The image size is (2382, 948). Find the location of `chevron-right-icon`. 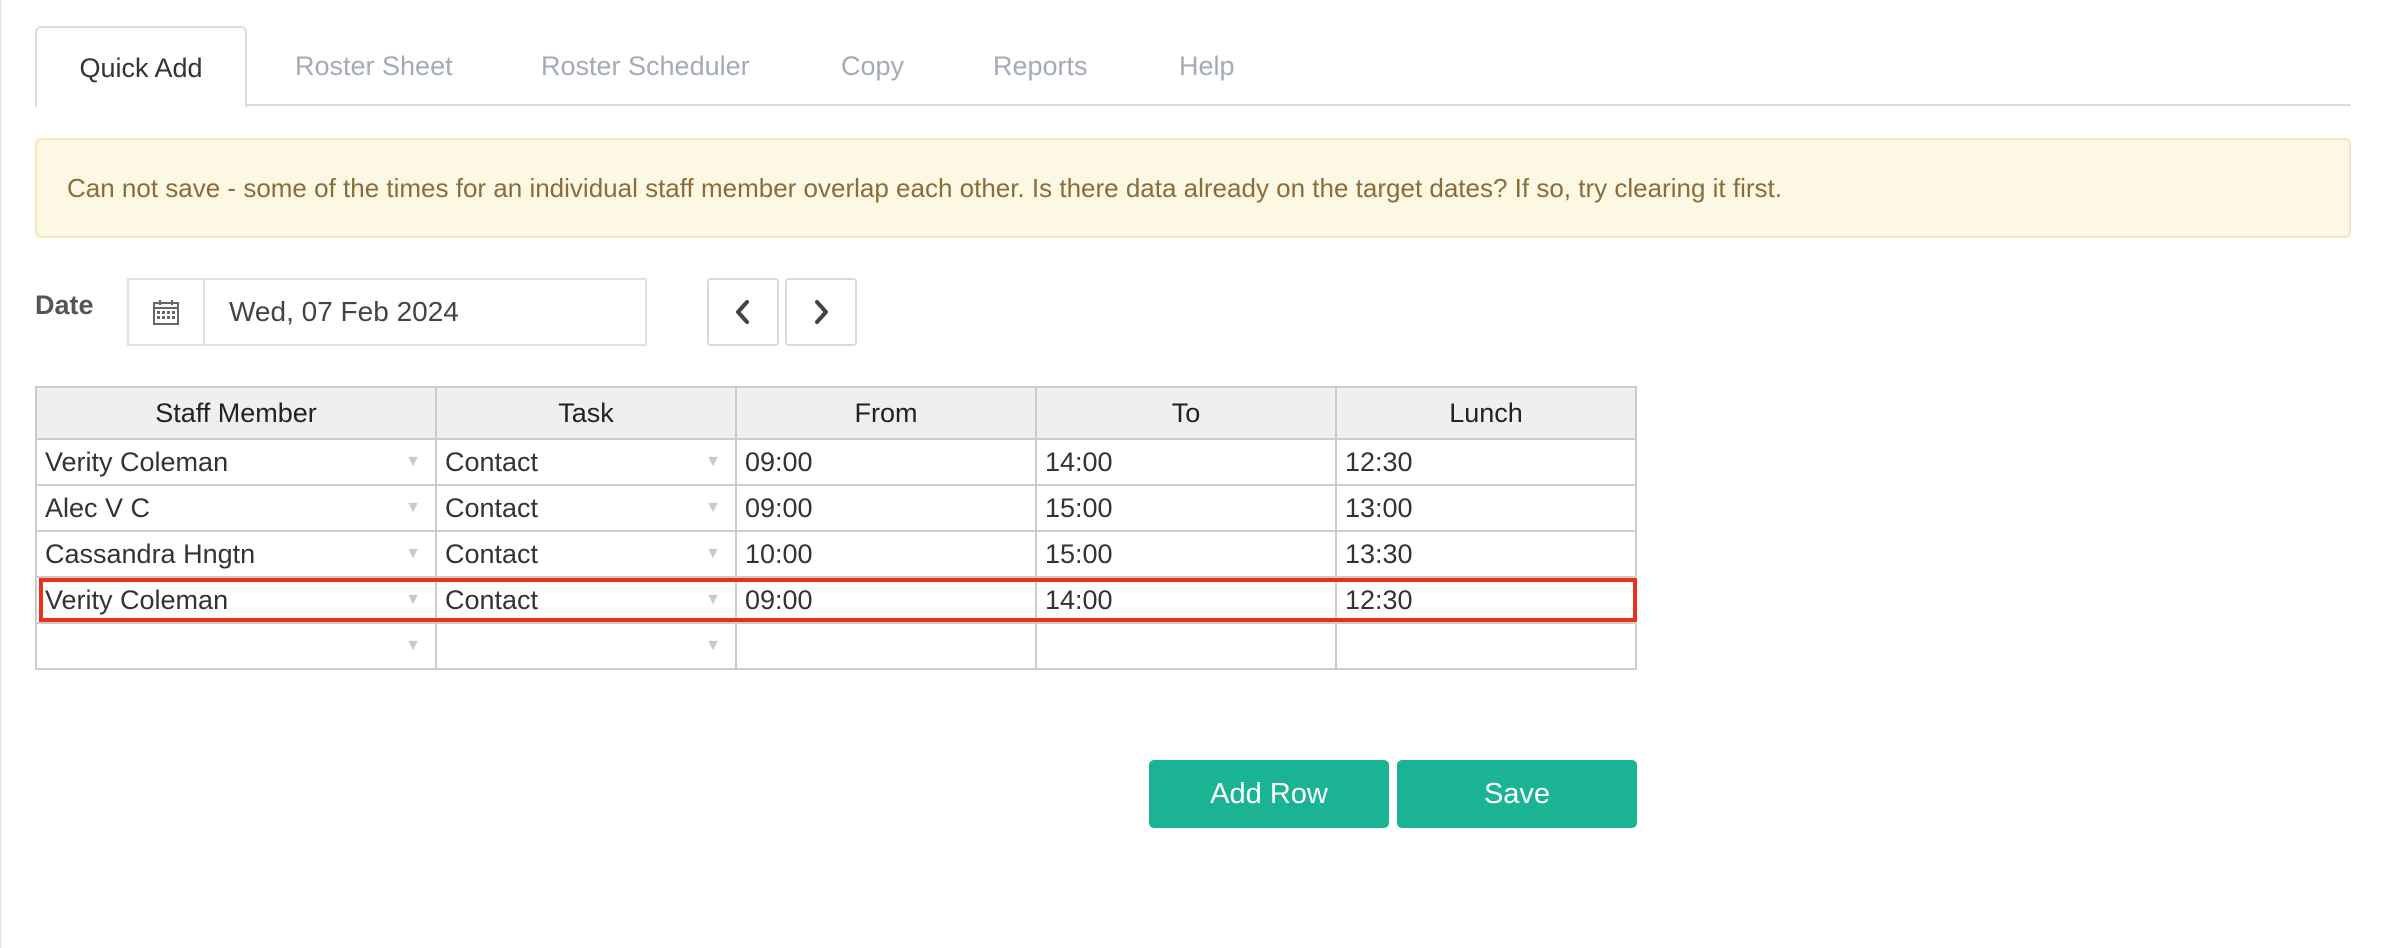

chevron-right-icon is located at coordinates (821, 312).